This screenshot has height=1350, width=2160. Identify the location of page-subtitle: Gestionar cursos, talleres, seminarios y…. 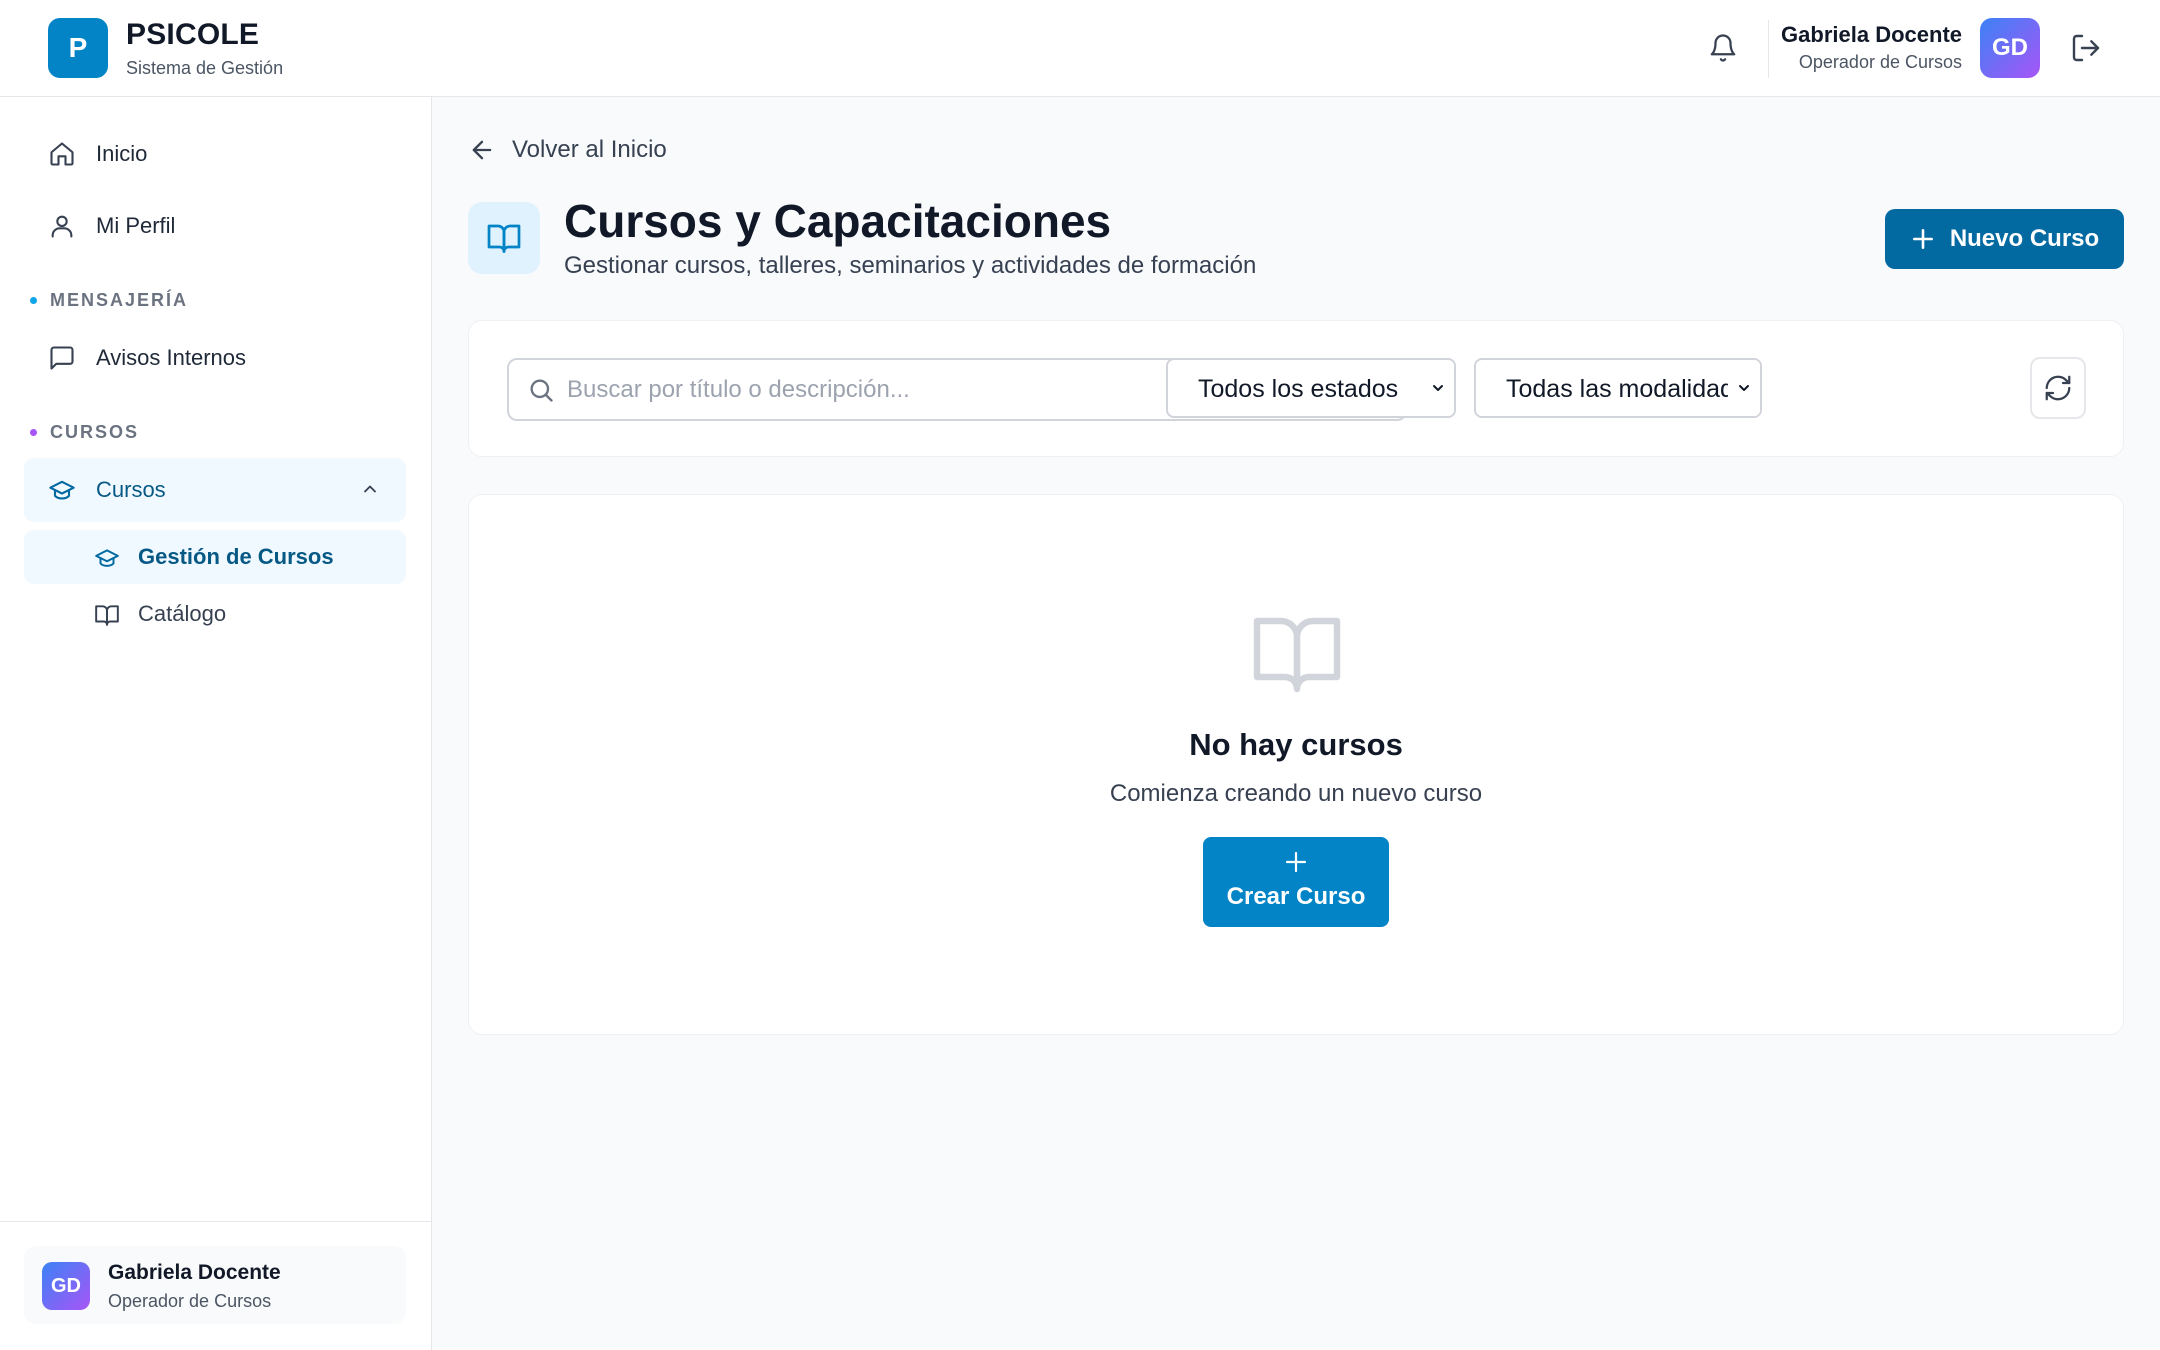
(910, 265).